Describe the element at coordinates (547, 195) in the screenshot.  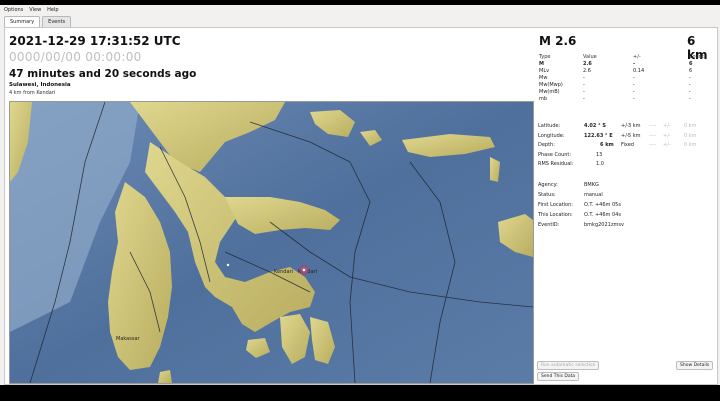
I see `status-label: Status:` at that location.